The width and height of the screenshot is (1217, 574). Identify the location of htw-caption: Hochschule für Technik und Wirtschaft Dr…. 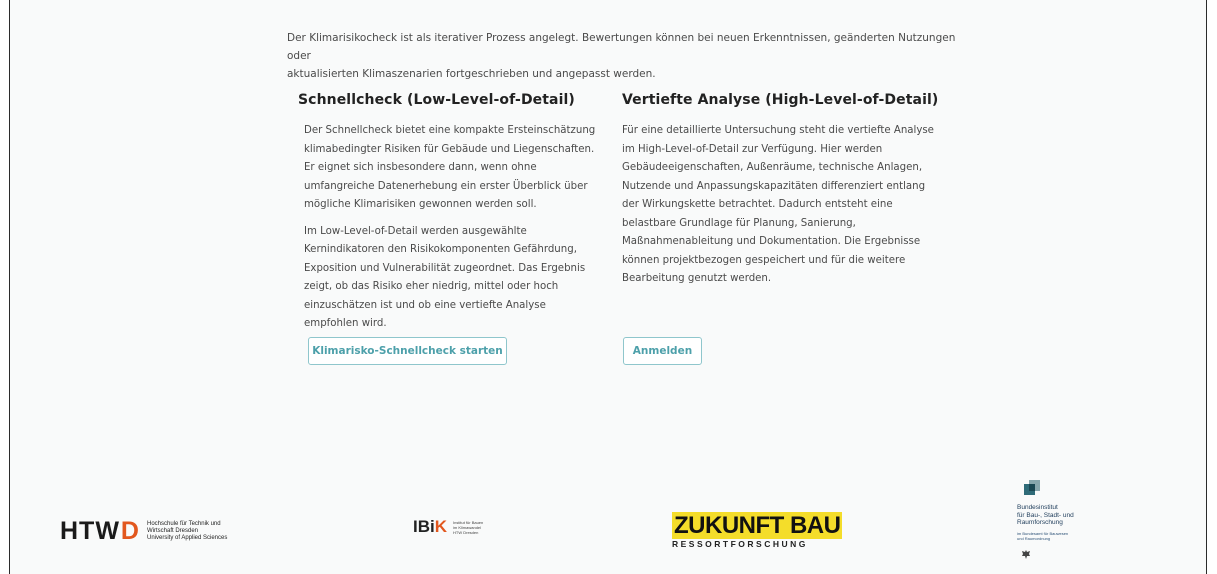
(187, 531).